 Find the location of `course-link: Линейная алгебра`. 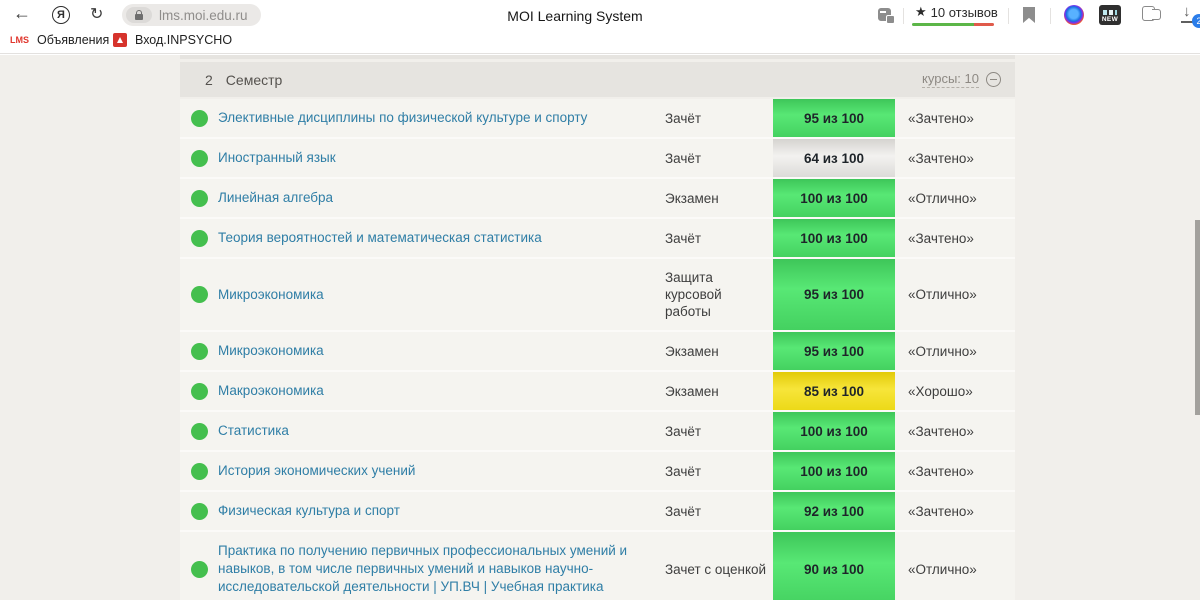

course-link: Линейная алгебра is located at coordinates (441, 198).